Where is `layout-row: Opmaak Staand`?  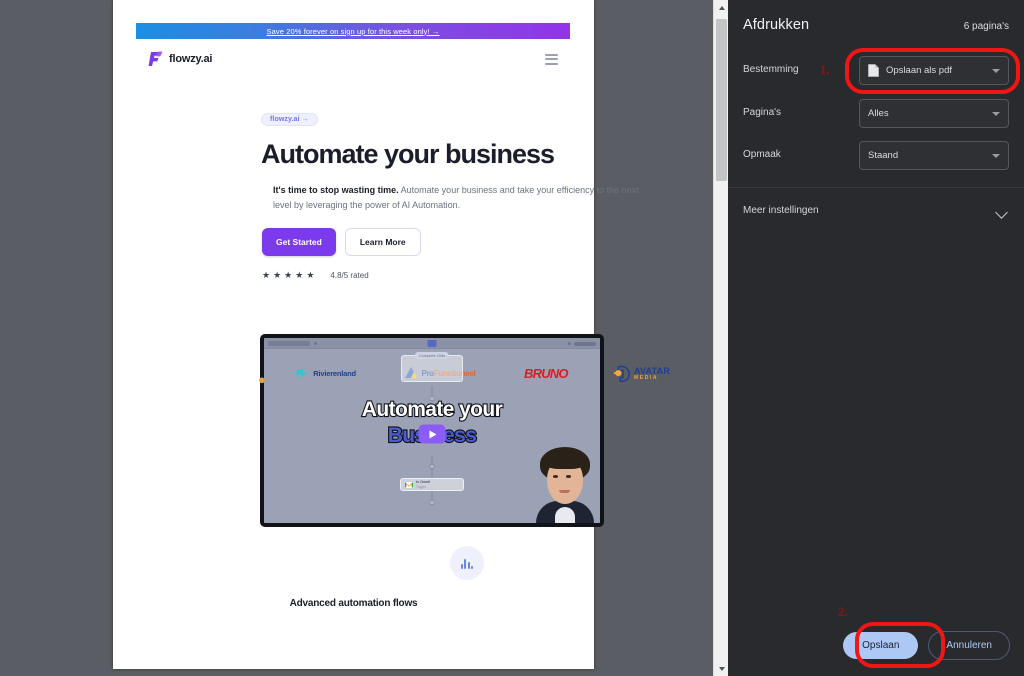
layout-row: Opmaak Staand is located at coordinates (876, 157).